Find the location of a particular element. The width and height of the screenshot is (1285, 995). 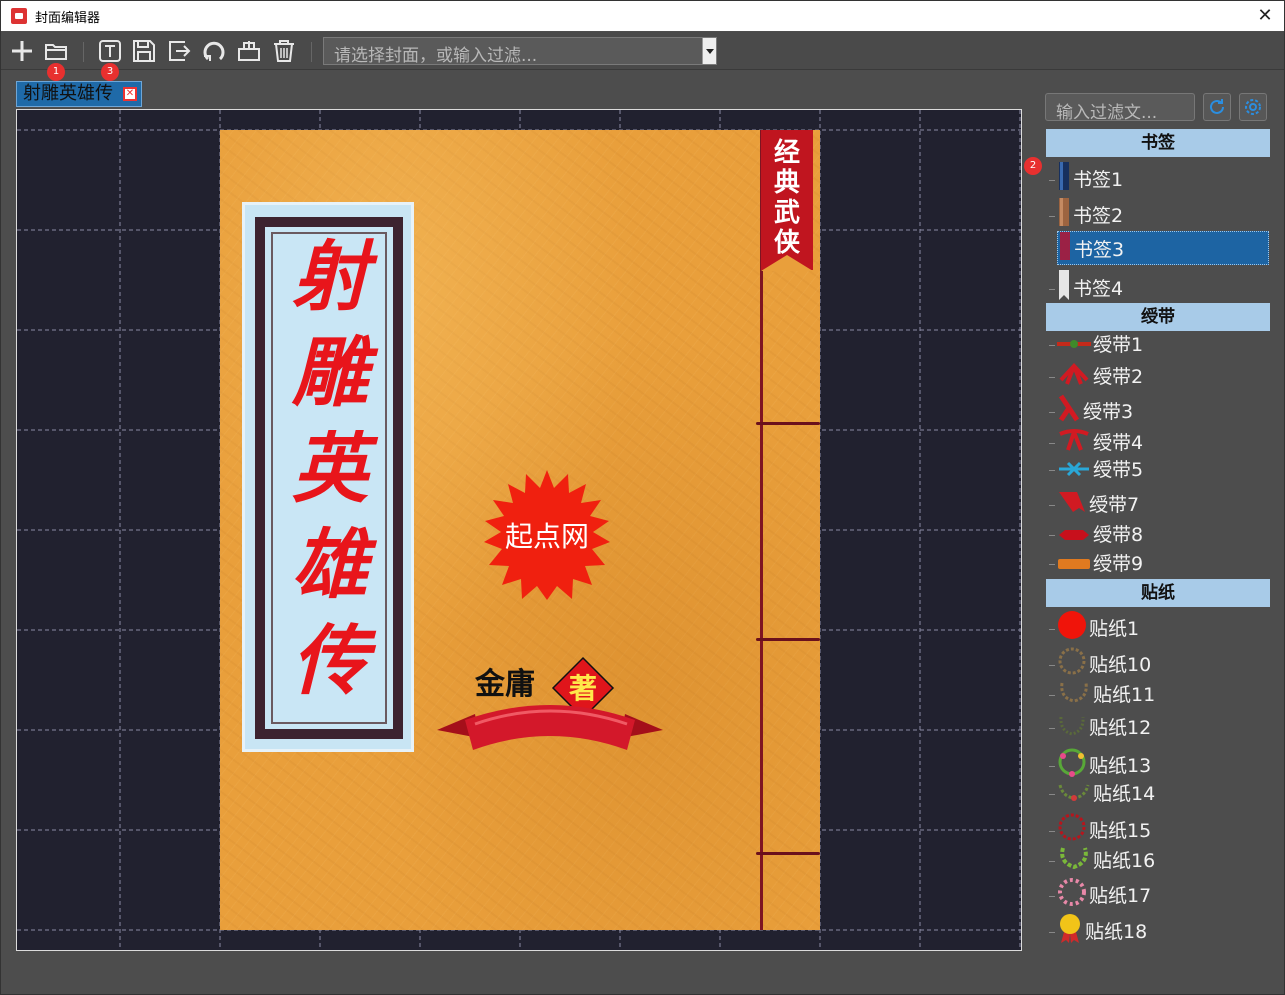

new-button is located at coordinates (22, 51).